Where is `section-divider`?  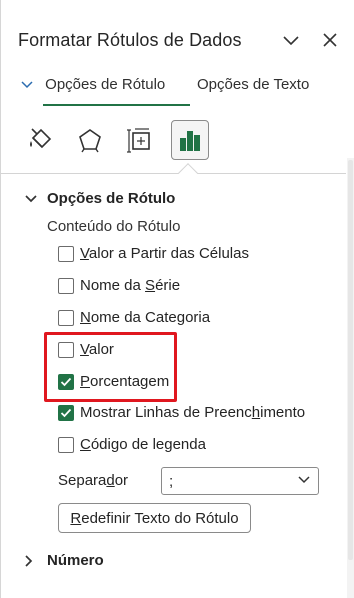
section-divider is located at coordinates (173, 173).